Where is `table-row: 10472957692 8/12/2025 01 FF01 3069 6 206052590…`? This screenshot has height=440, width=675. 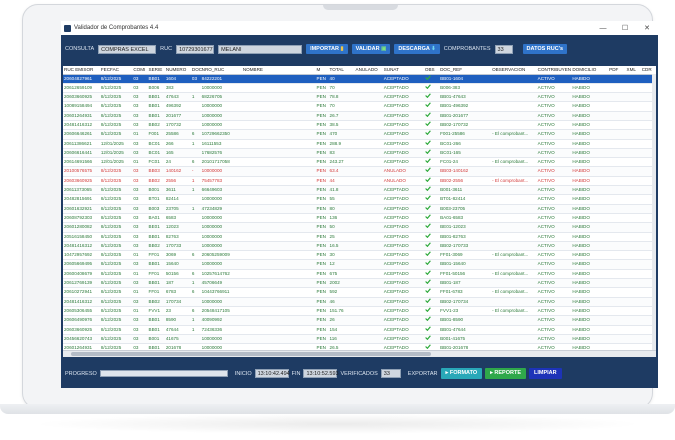 table-row: 10472957692 8/12/2025 01 FF01 3069 6 206052590… is located at coordinates (359, 255).